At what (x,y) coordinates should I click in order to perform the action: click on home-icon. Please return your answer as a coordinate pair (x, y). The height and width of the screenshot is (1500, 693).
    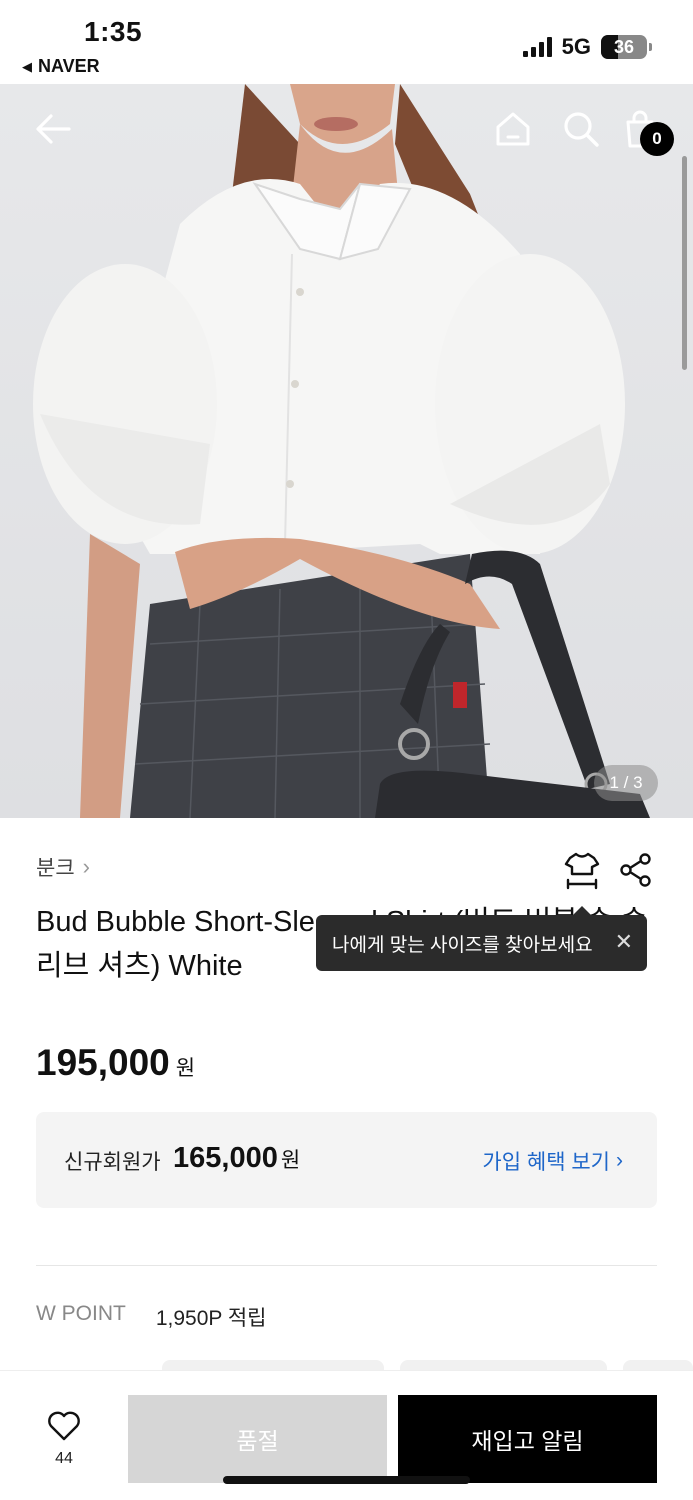
    Looking at the image, I should click on (513, 129).